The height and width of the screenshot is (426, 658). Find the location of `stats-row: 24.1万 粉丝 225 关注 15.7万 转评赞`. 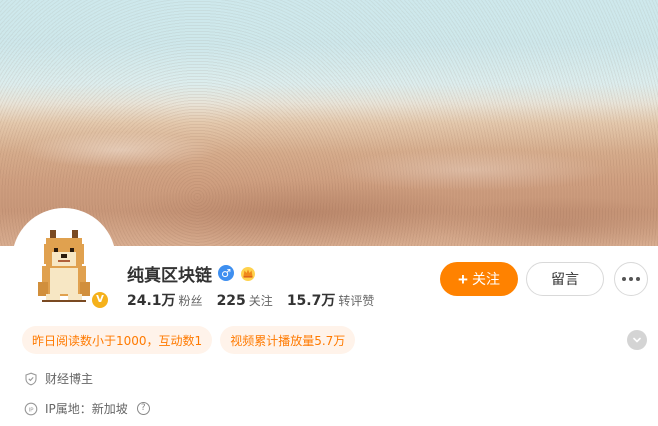

stats-row: 24.1万 粉丝 225 关注 15.7万 转评赞 is located at coordinates (250, 300).